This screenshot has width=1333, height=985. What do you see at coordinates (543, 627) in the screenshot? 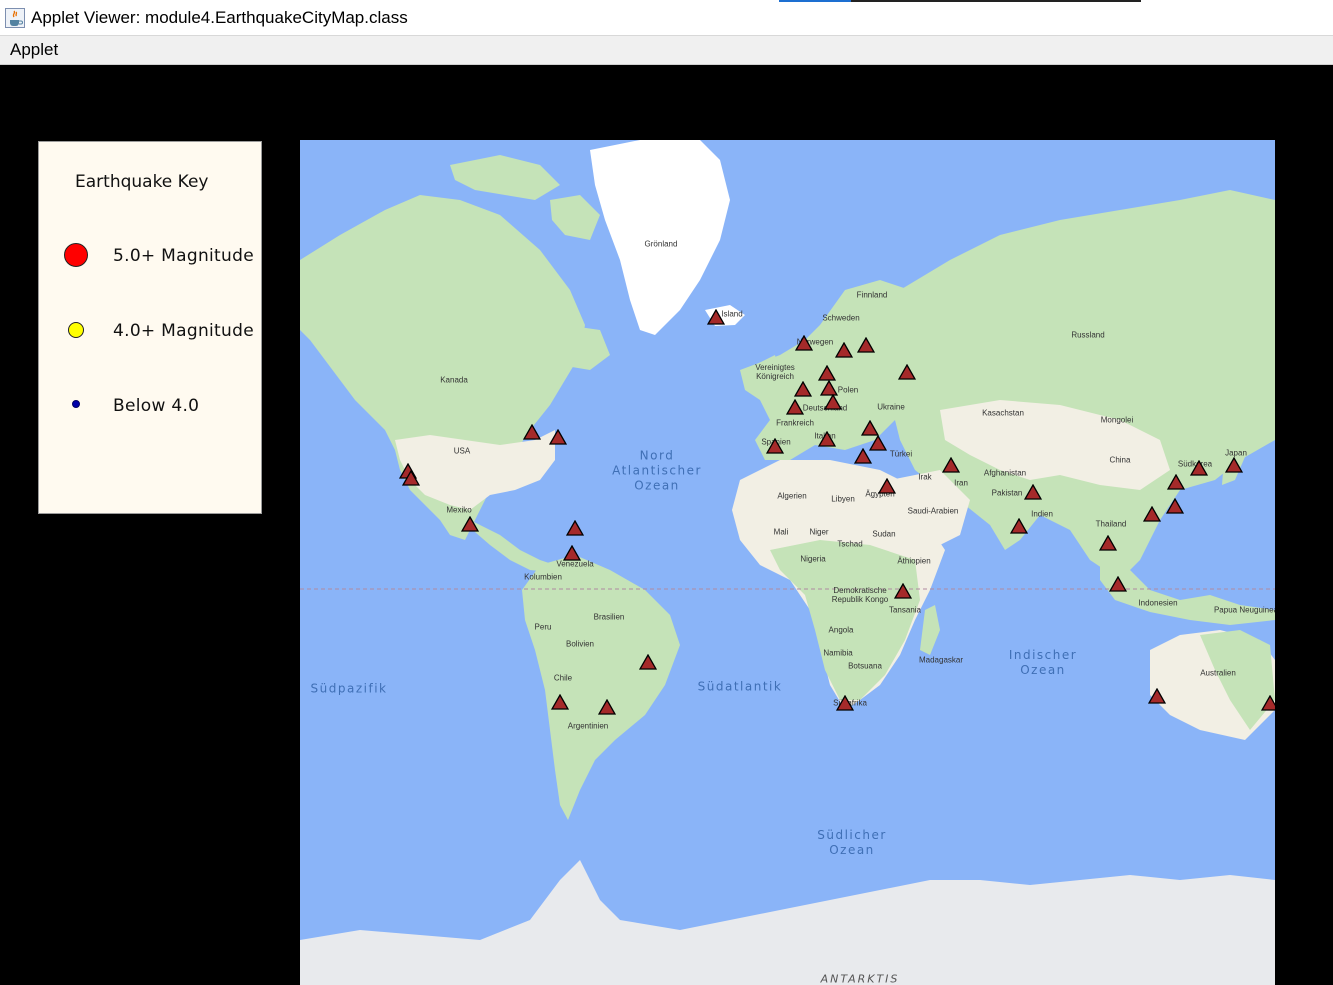
I see `label-peru: Peru` at bounding box center [543, 627].